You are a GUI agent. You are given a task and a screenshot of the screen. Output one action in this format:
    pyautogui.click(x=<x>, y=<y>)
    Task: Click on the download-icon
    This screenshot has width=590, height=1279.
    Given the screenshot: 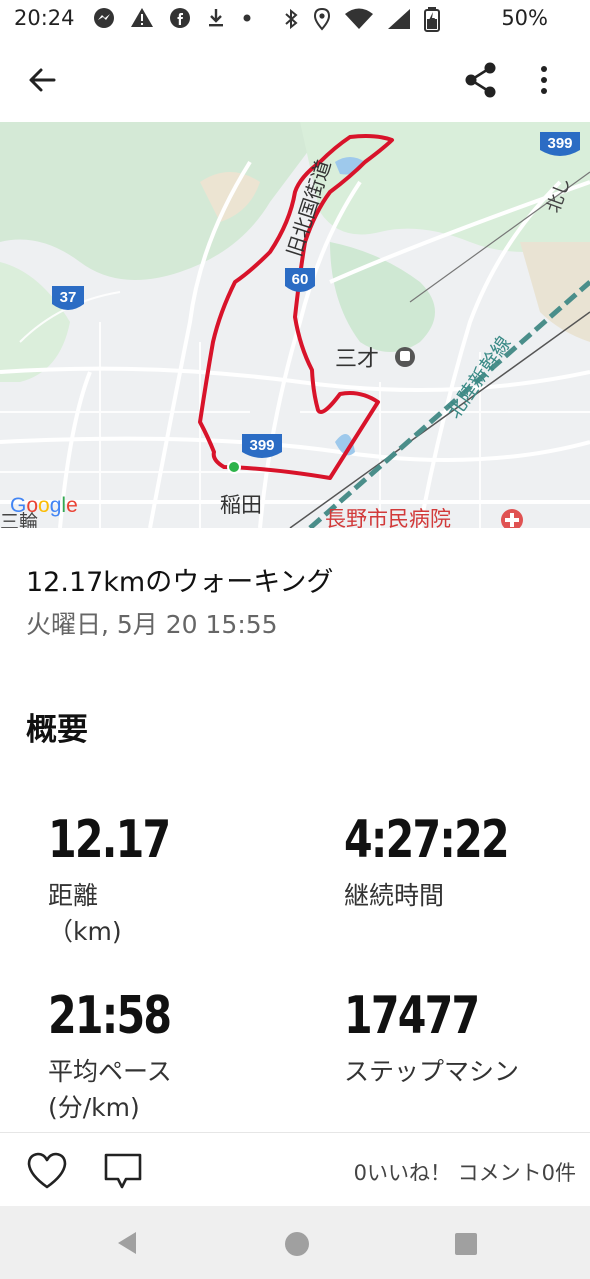 What is the action you would take?
    pyautogui.click(x=216, y=18)
    